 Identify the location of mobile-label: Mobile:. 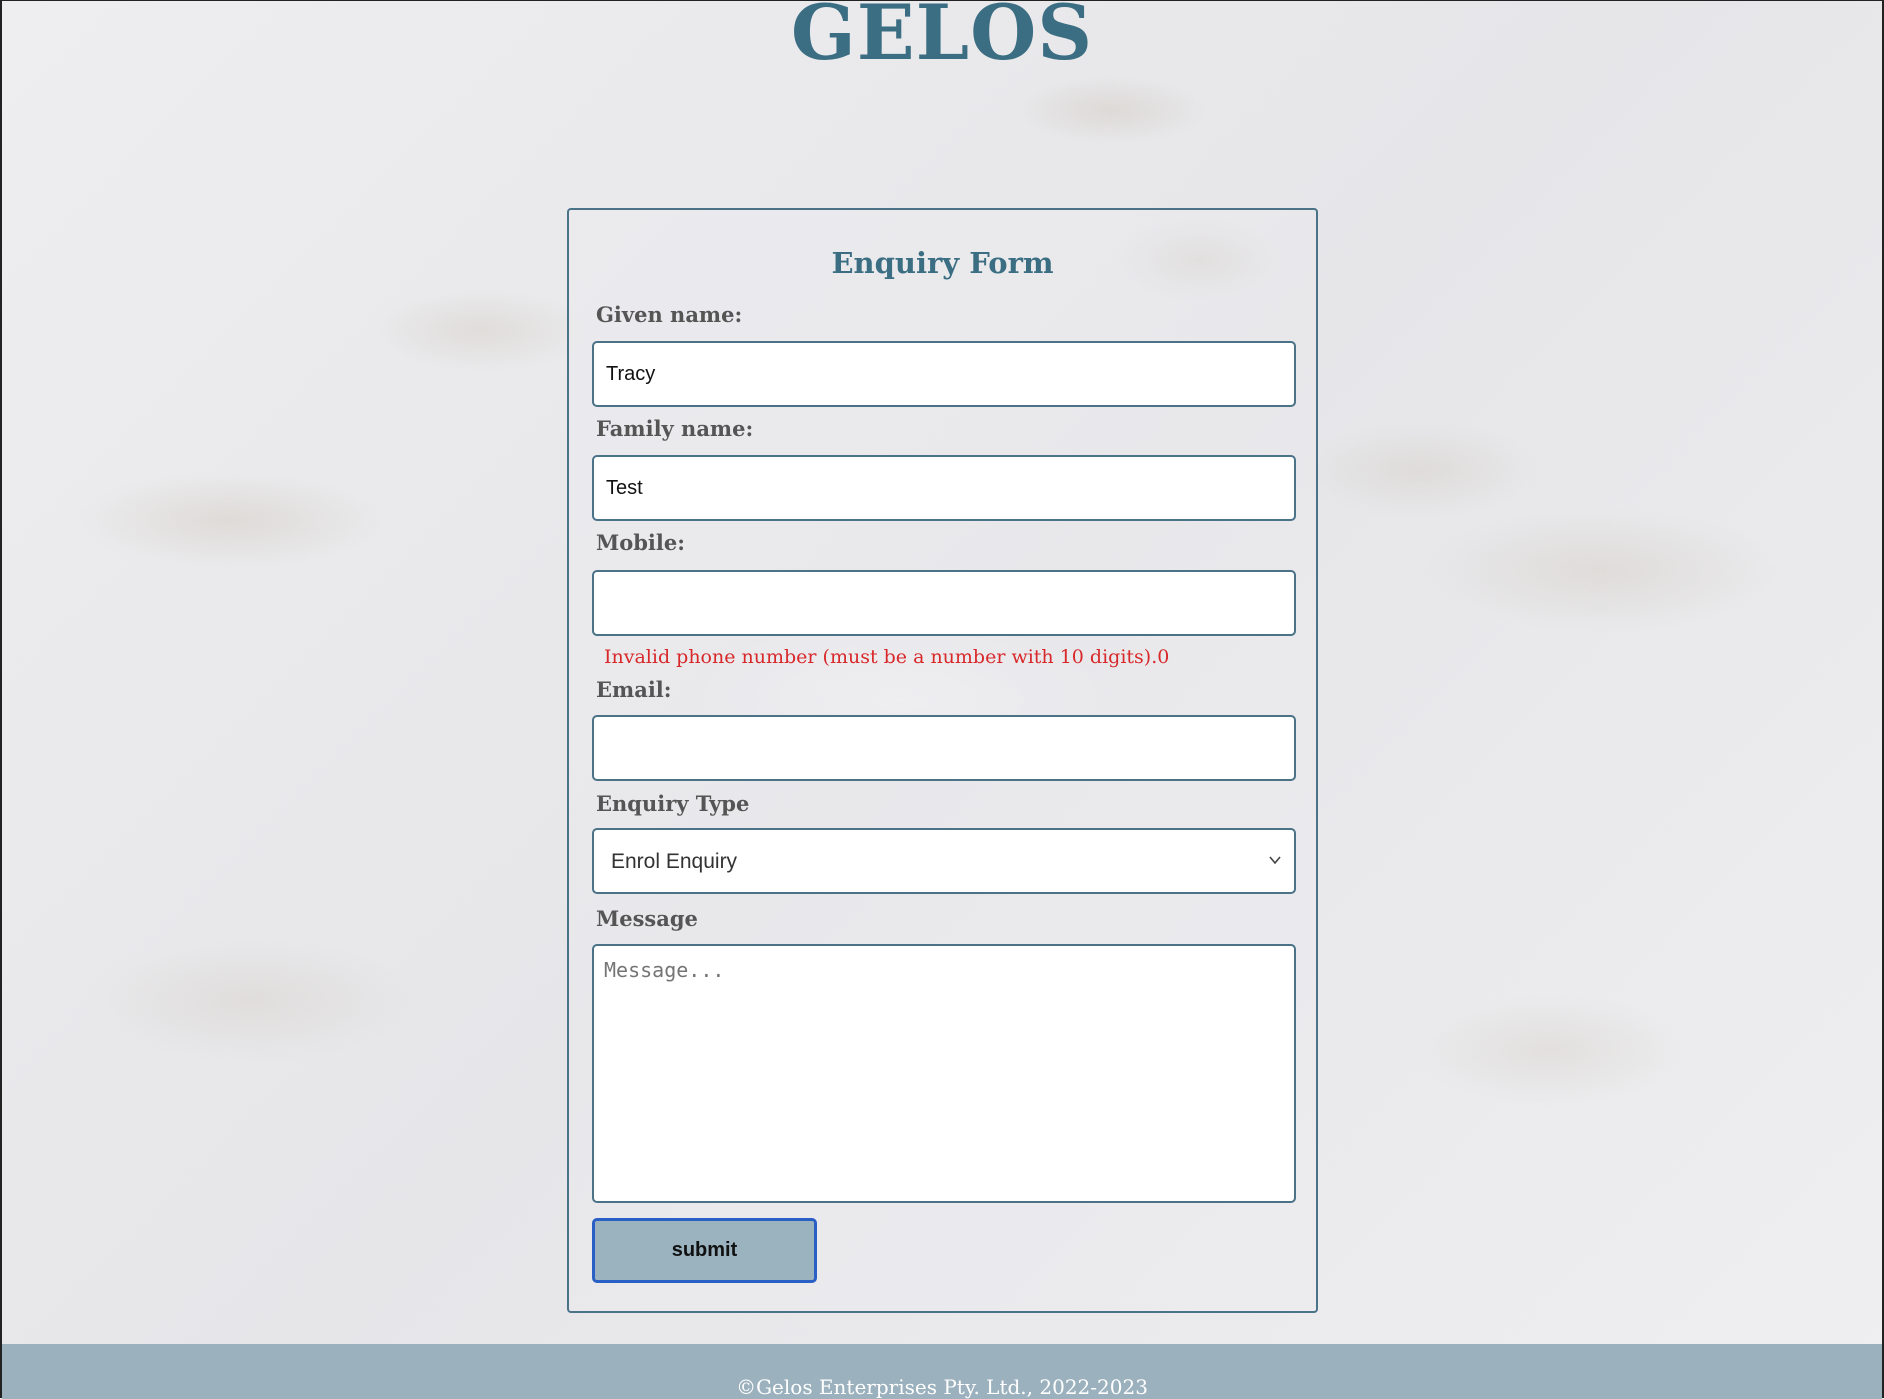
(641, 542).